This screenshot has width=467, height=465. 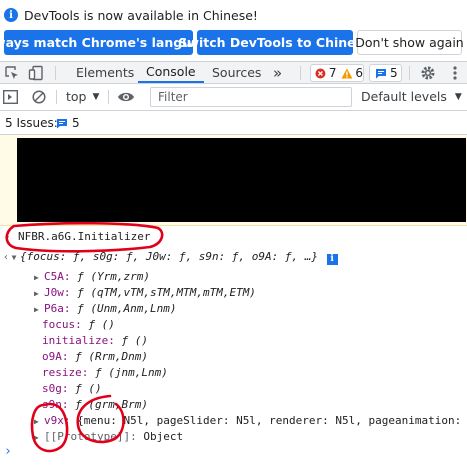 I want to click on property-separator, so click(x=91, y=372).